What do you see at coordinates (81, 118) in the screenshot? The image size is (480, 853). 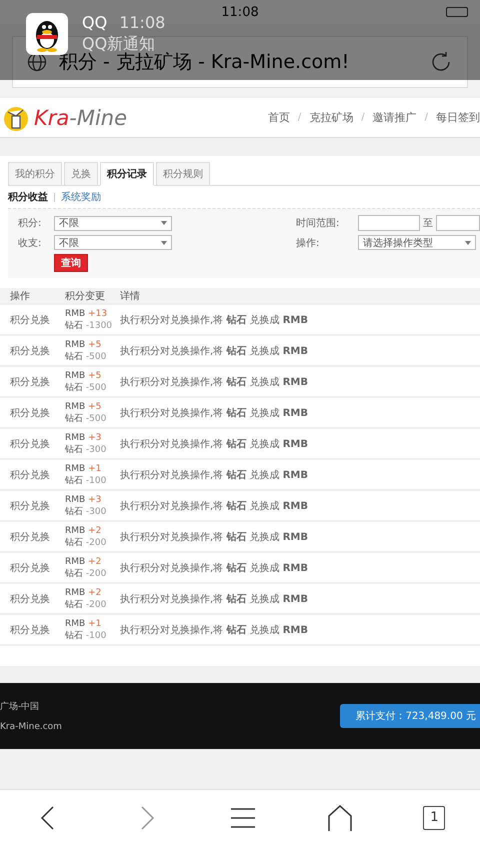 I see `site-logo: Kra-Mine` at bounding box center [81, 118].